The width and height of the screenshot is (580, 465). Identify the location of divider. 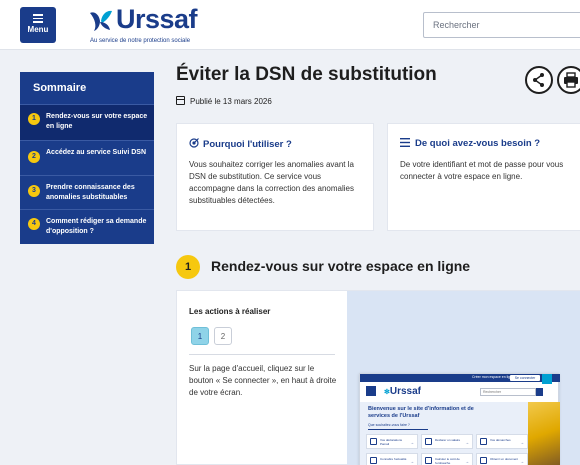
(262, 354).